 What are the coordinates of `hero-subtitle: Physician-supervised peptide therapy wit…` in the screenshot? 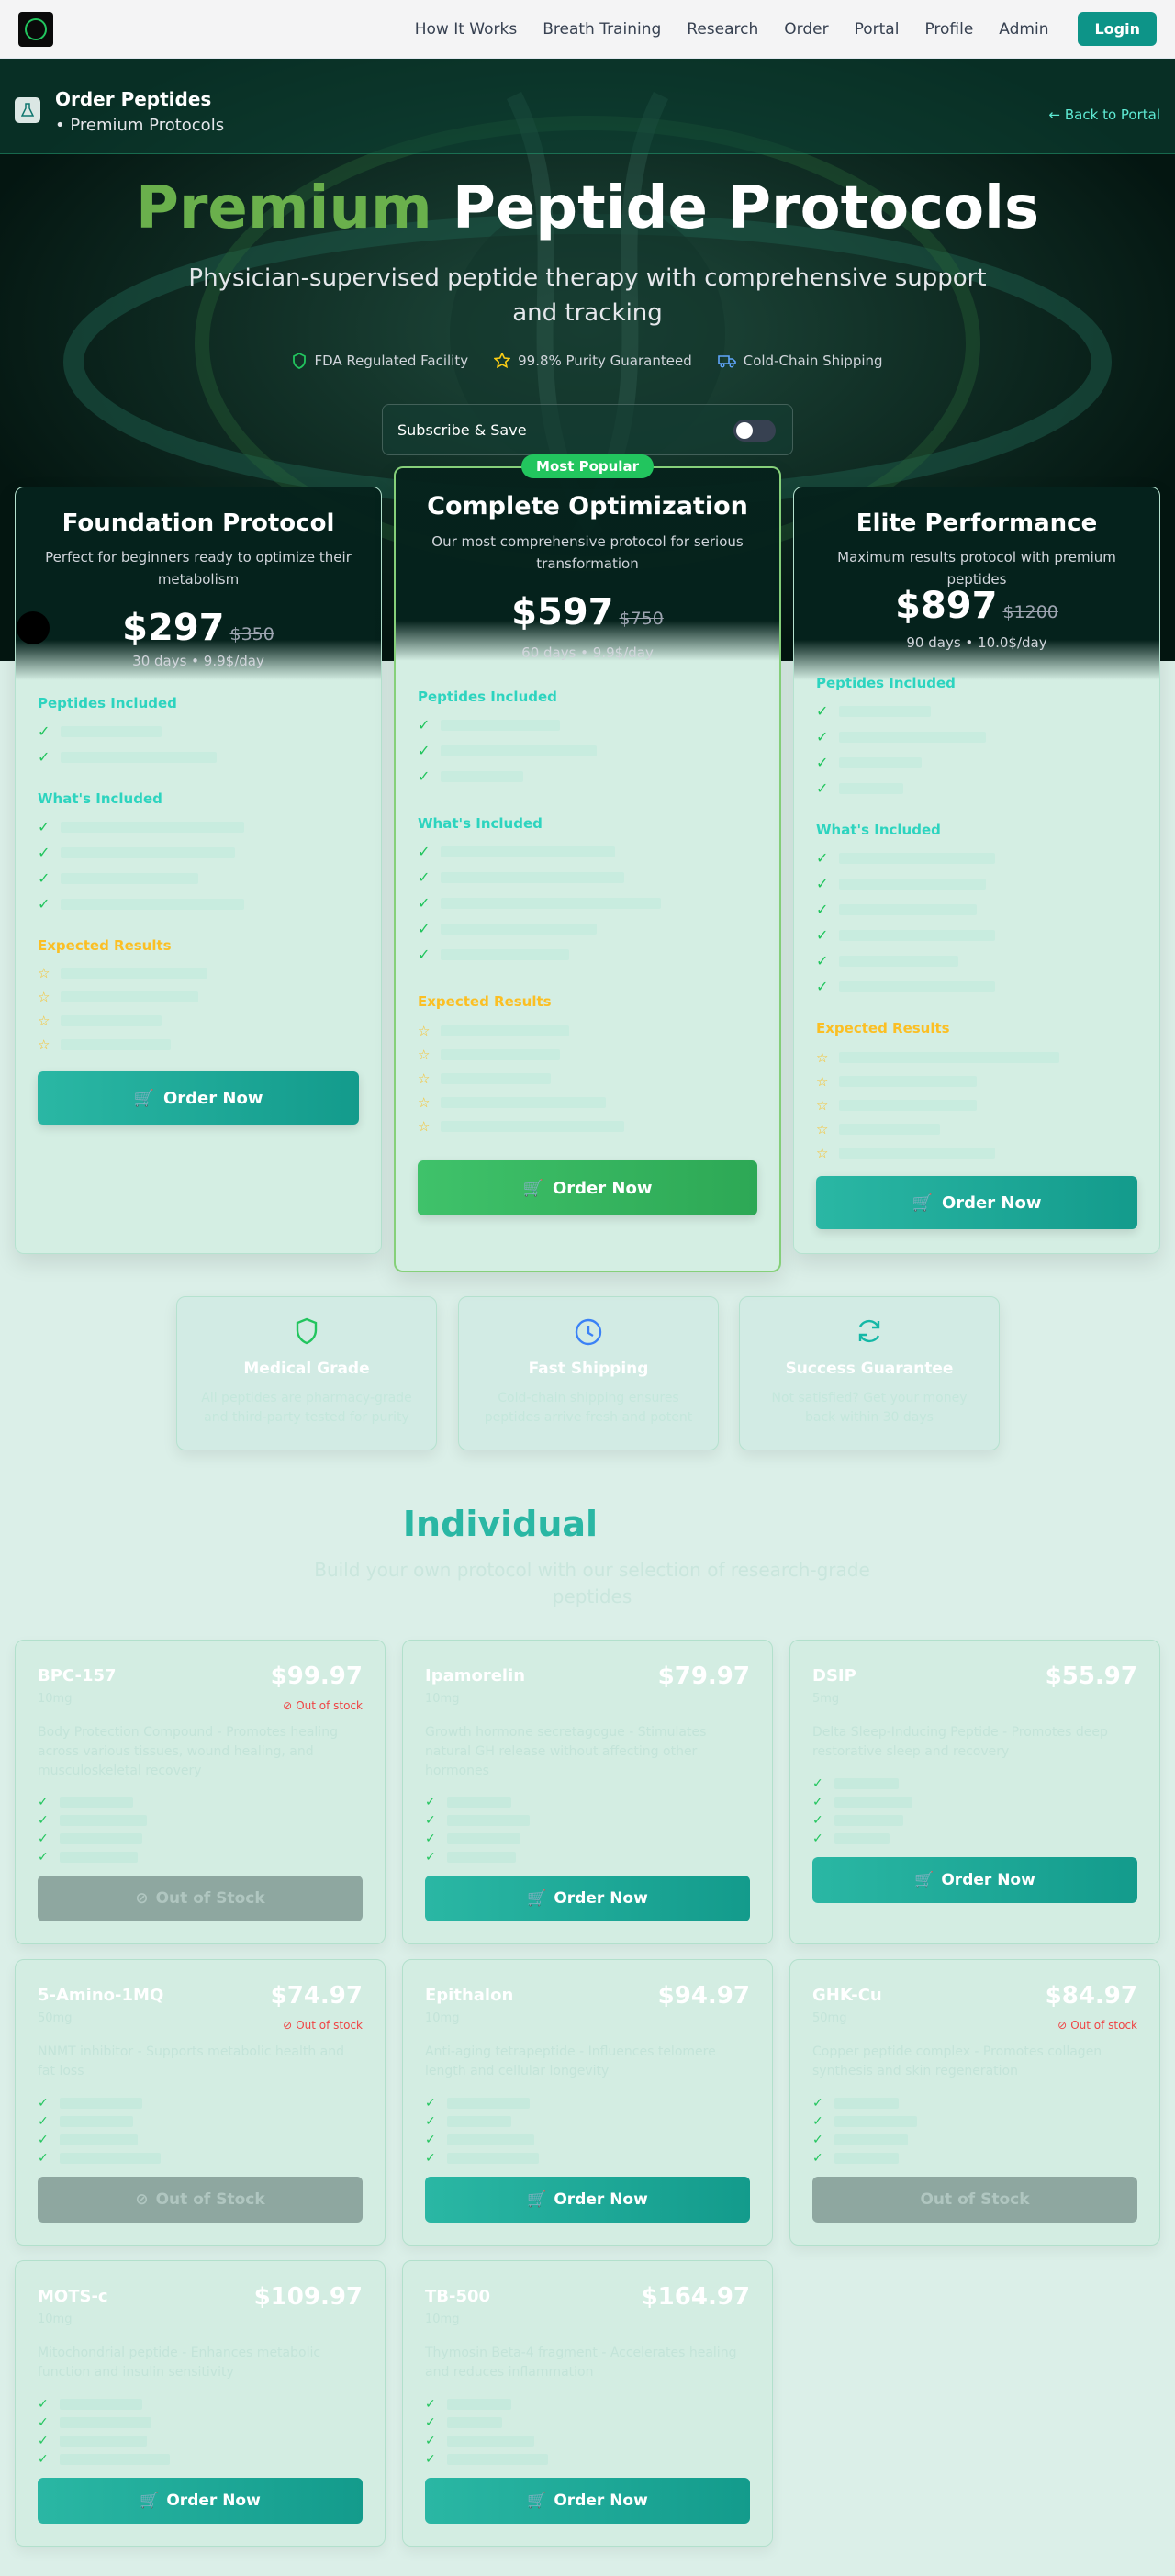 It's located at (587, 295).